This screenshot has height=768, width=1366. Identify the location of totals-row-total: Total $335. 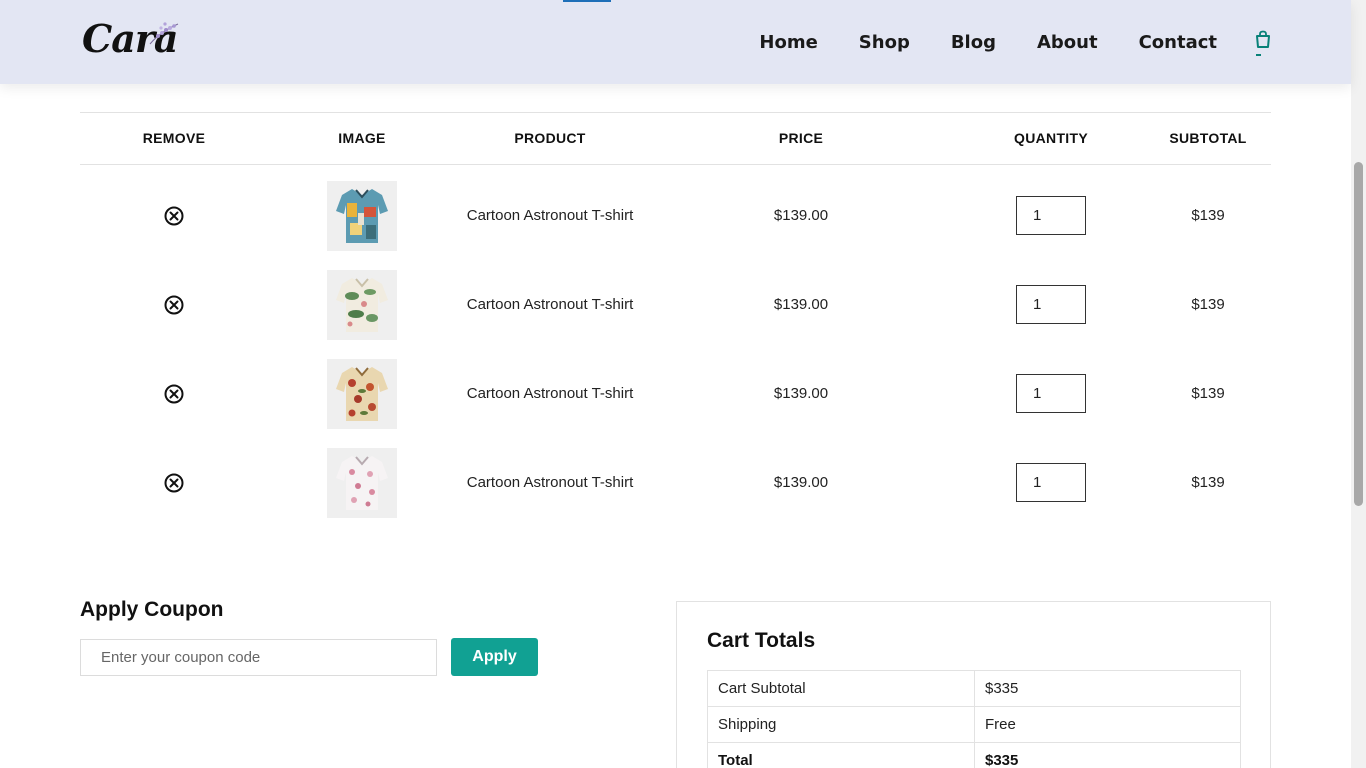
(974, 755).